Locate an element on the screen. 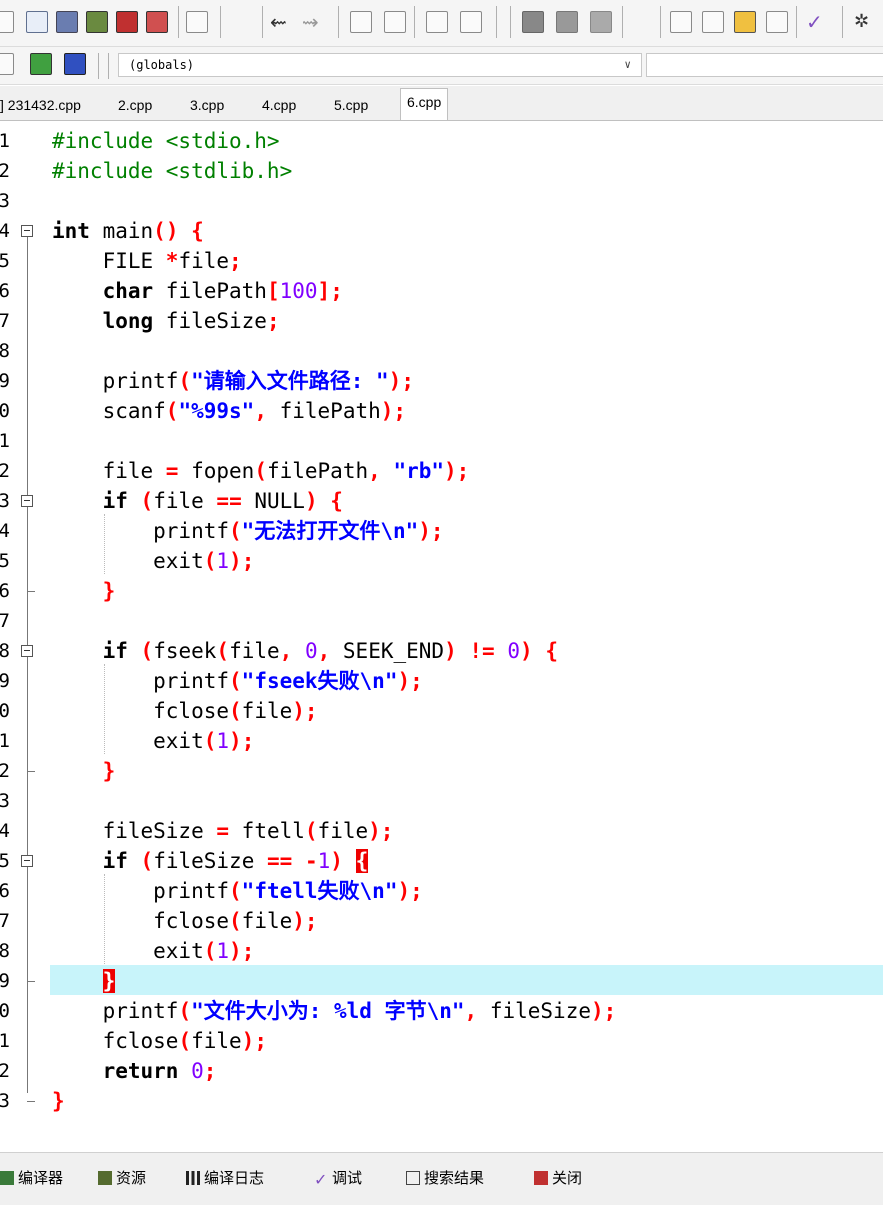  search-icon is located at coordinates (361, 22).